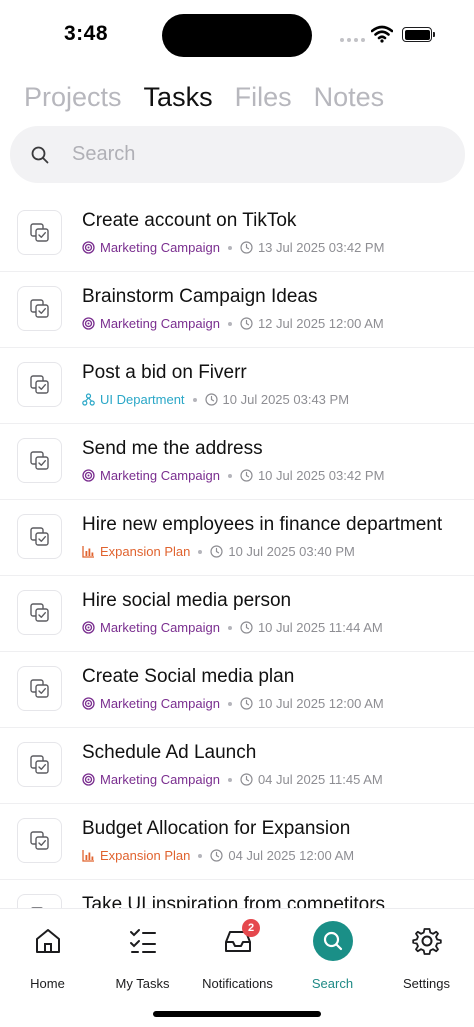  What do you see at coordinates (251, 928) in the screenshot?
I see `notification-badge: 2` at bounding box center [251, 928].